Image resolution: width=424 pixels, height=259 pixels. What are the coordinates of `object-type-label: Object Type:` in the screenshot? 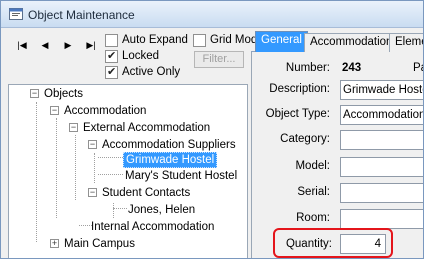 It's located at (297, 114).